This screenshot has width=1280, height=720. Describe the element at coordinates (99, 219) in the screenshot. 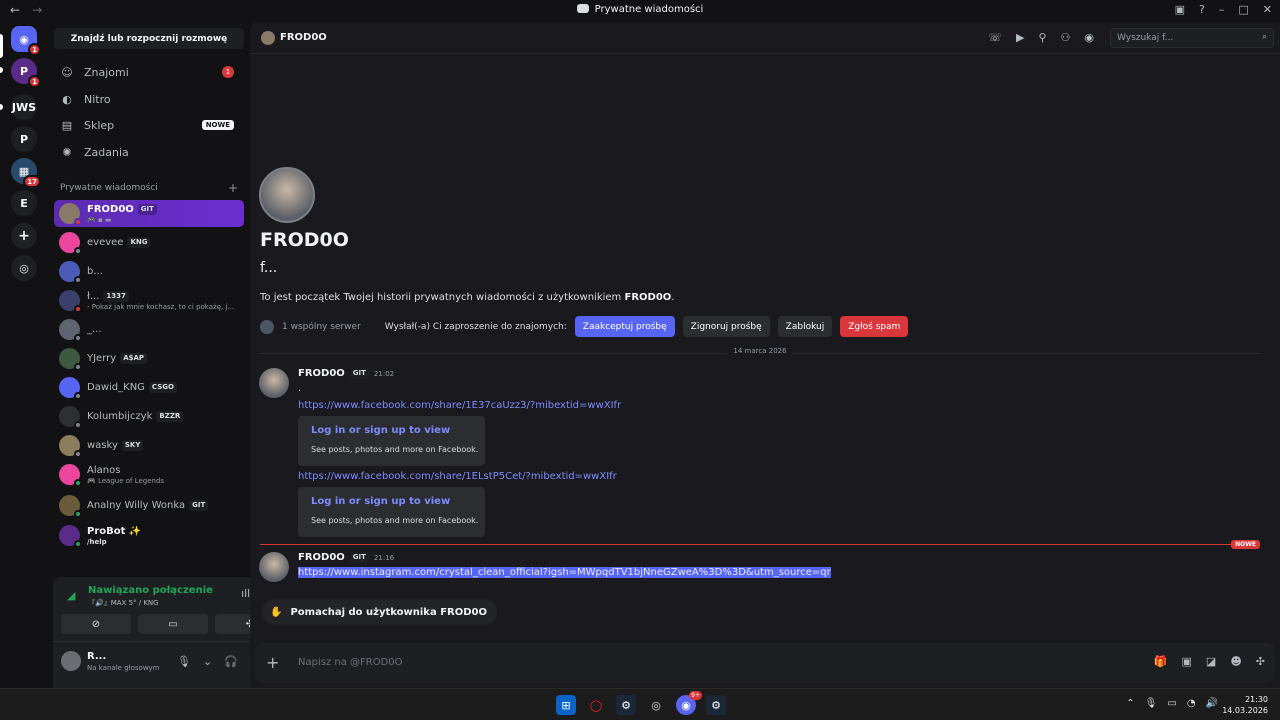

I see `activity-icon: 🎮 ▪ ▬` at that location.